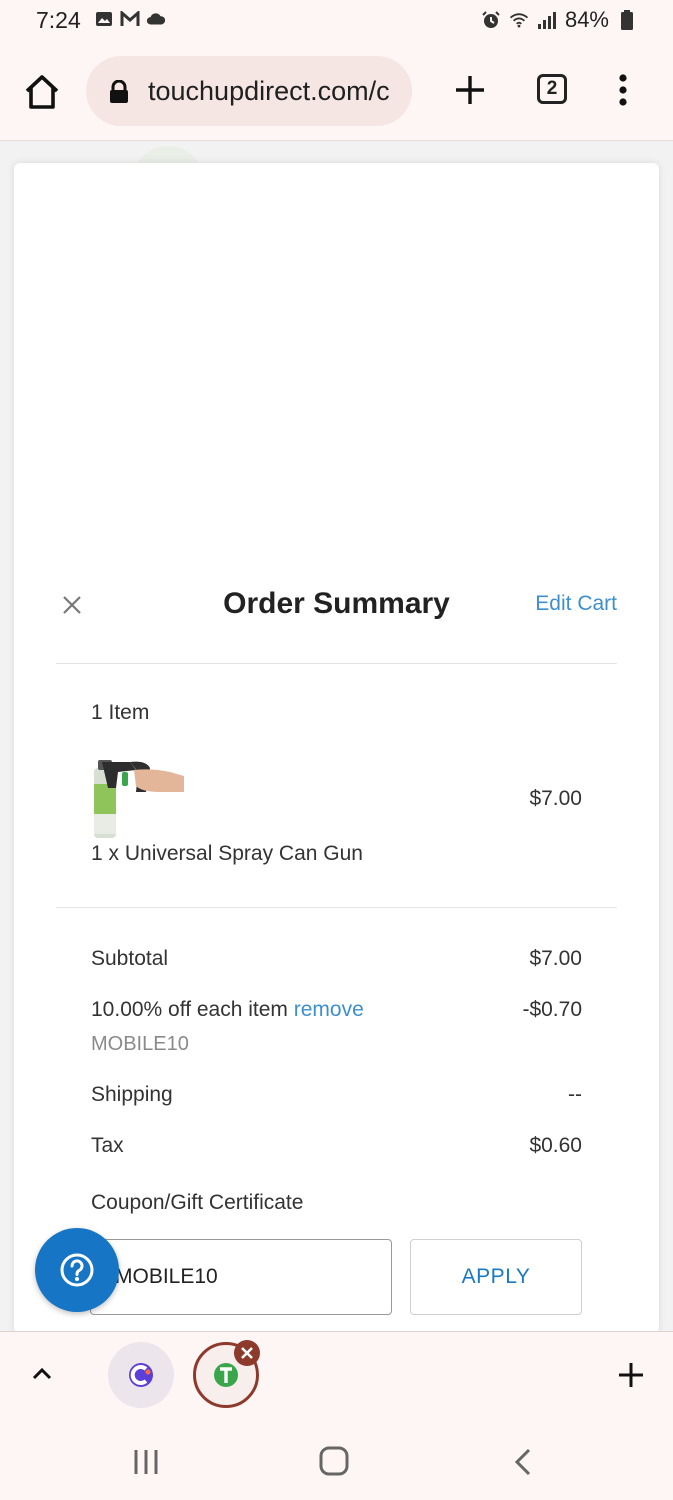 The image size is (673, 1500). I want to click on tax-value: $0.60, so click(555, 1145).